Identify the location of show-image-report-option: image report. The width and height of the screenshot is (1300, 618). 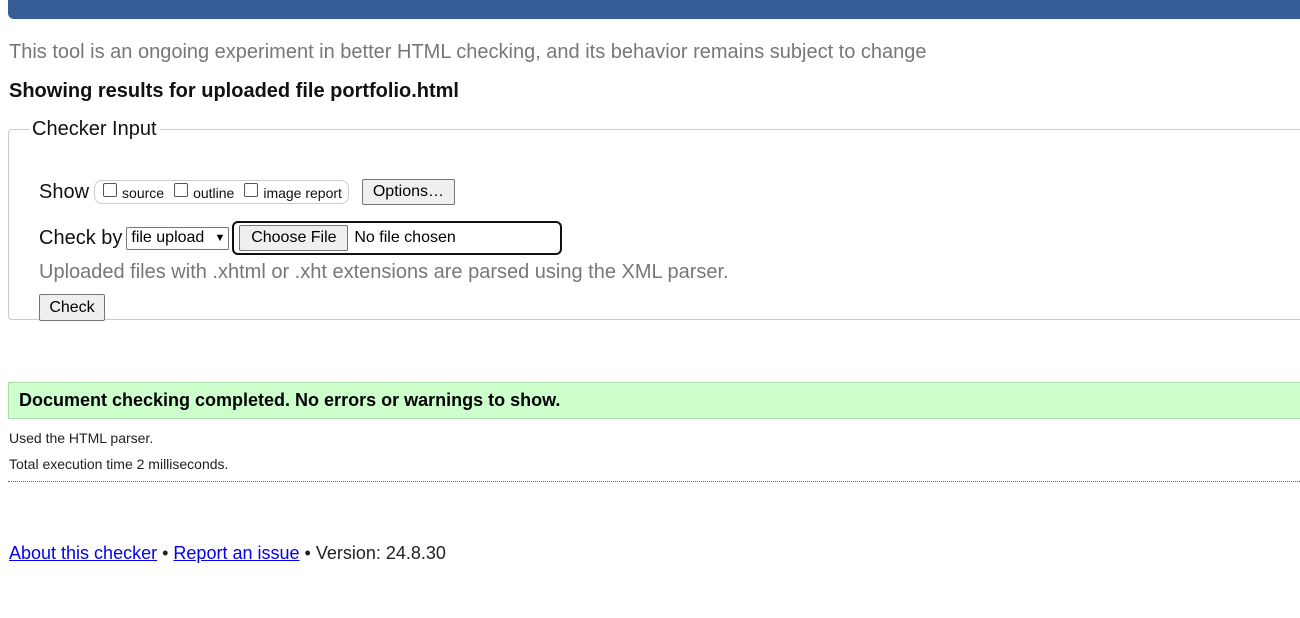
(293, 192).